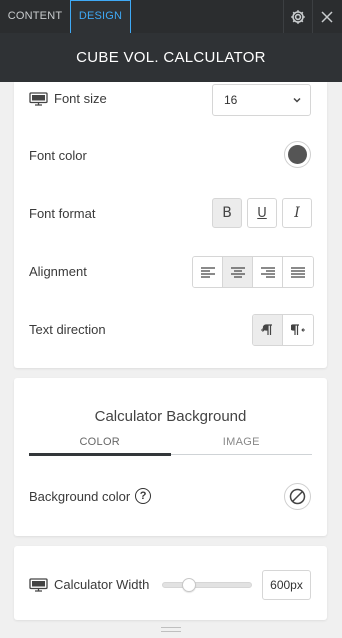 The height and width of the screenshot is (638, 342). Describe the element at coordinates (100, 442) in the screenshot. I see `tab-color: COLOR` at that location.